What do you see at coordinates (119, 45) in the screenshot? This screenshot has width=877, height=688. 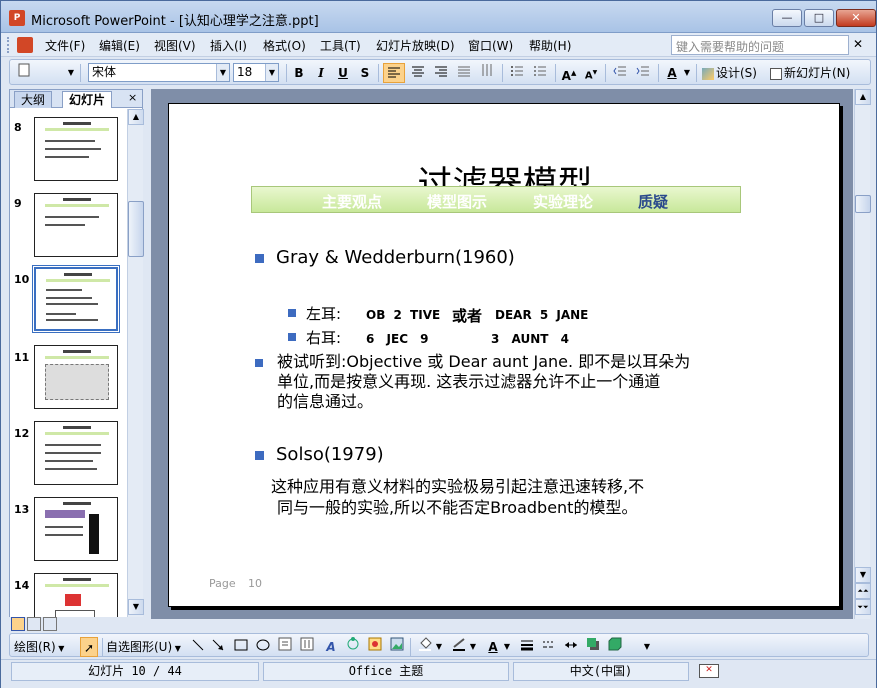 I see `menu-edit: 编辑(E)` at bounding box center [119, 45].